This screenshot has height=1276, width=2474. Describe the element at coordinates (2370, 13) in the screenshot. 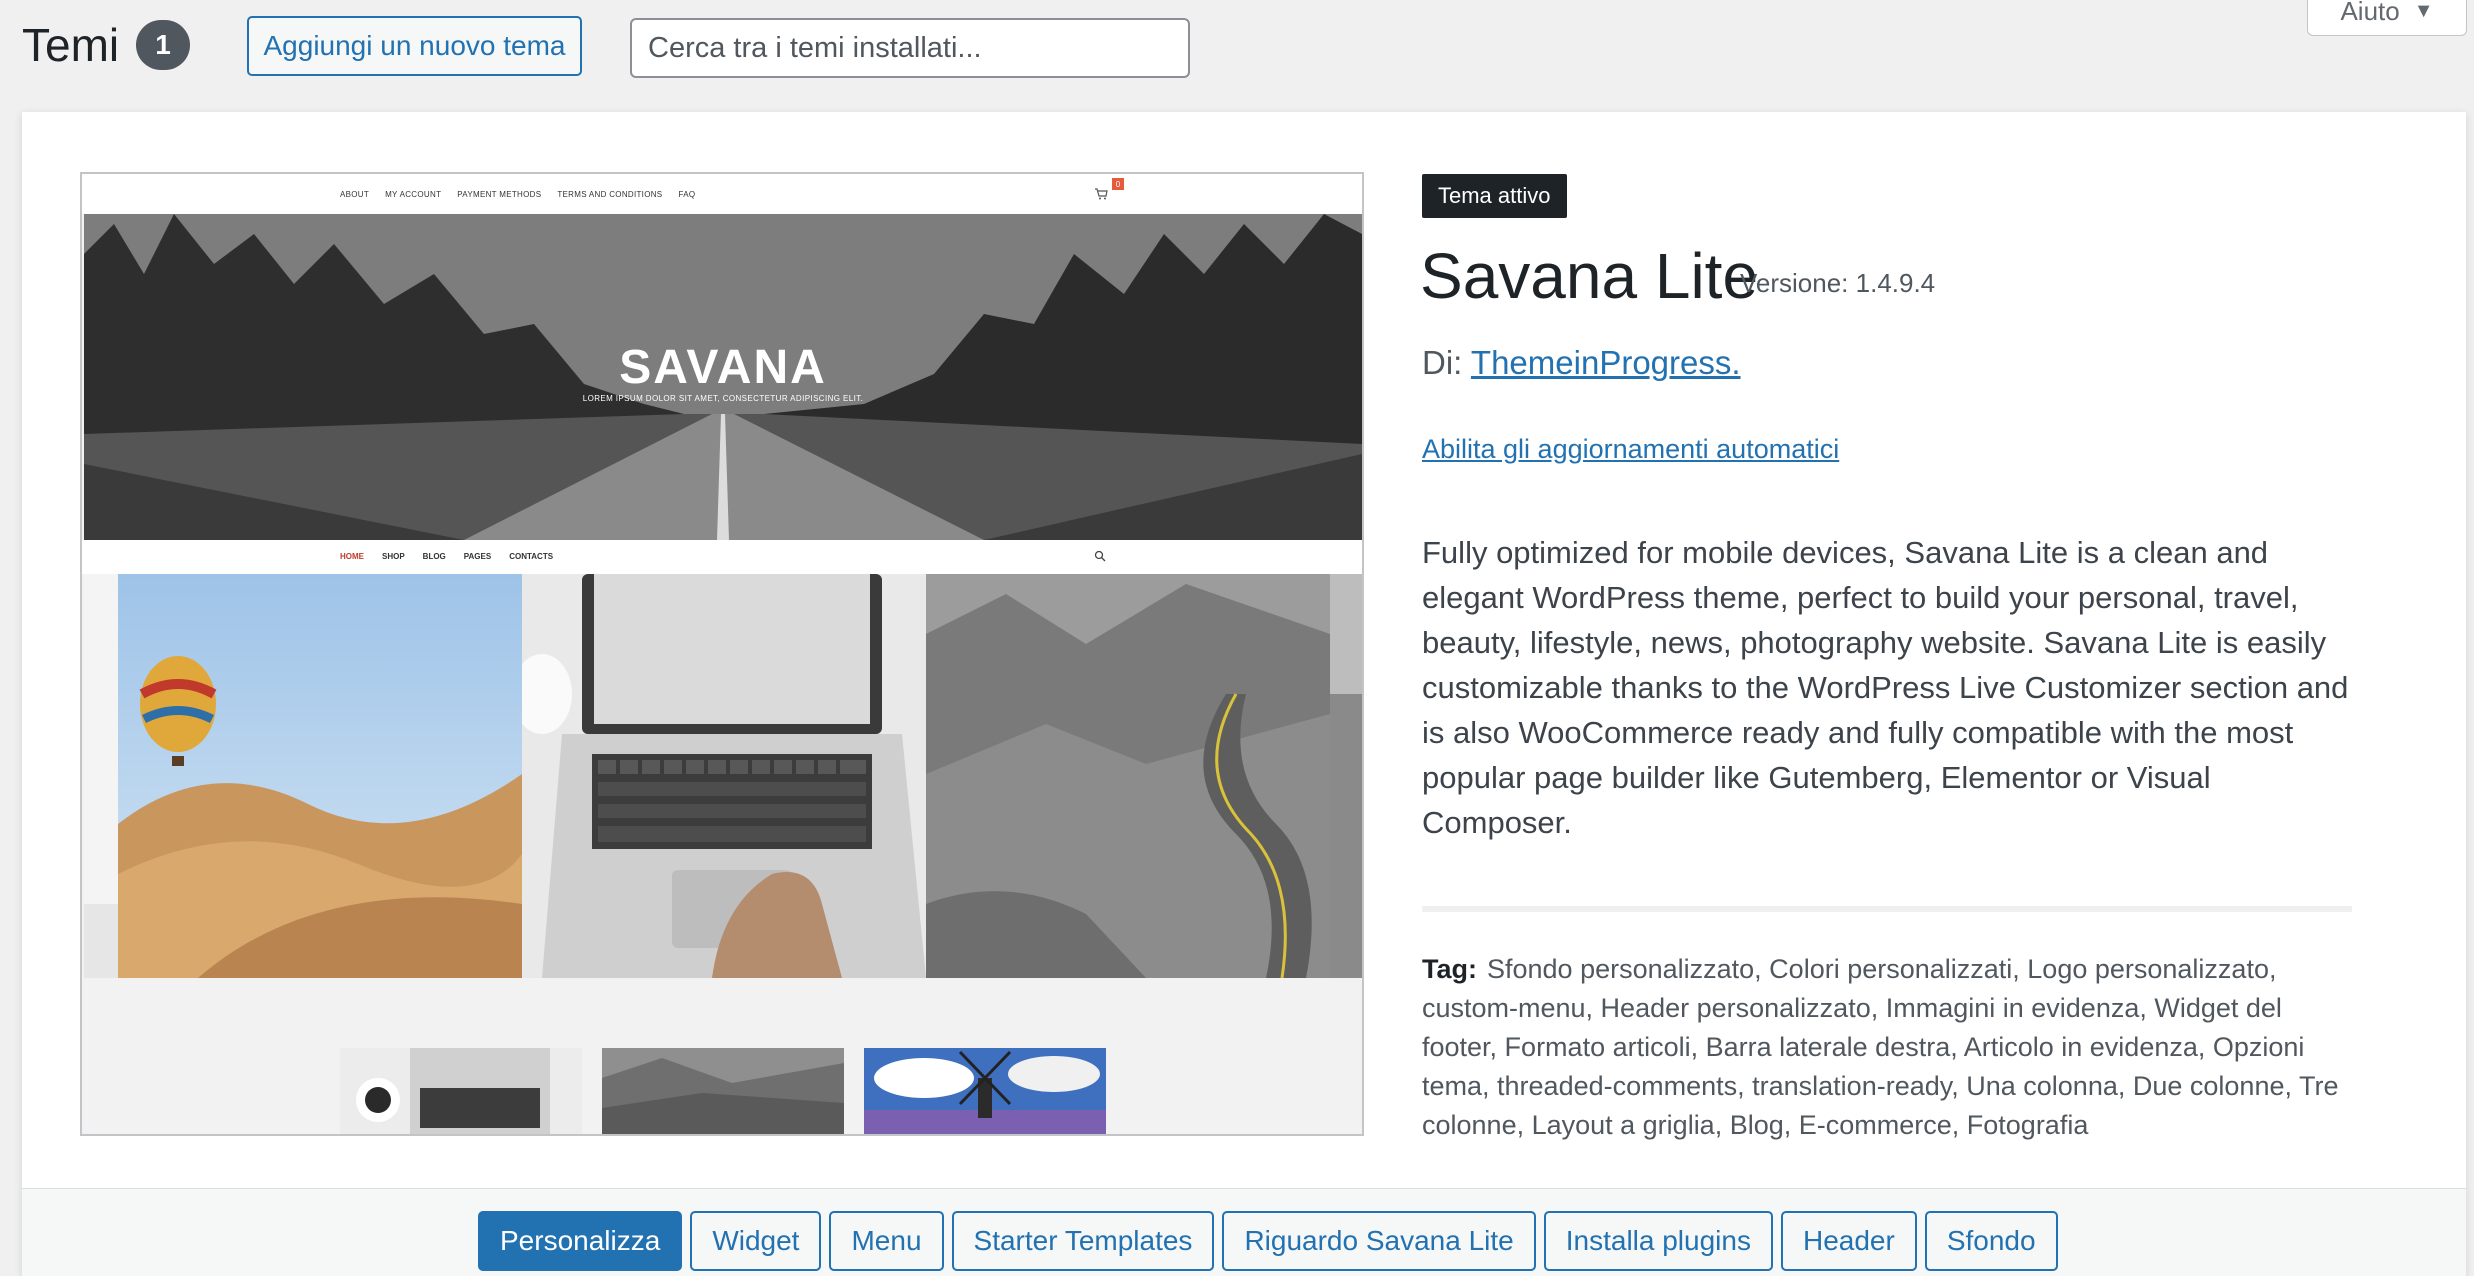

I see `help-label: Aiuto` at that location.